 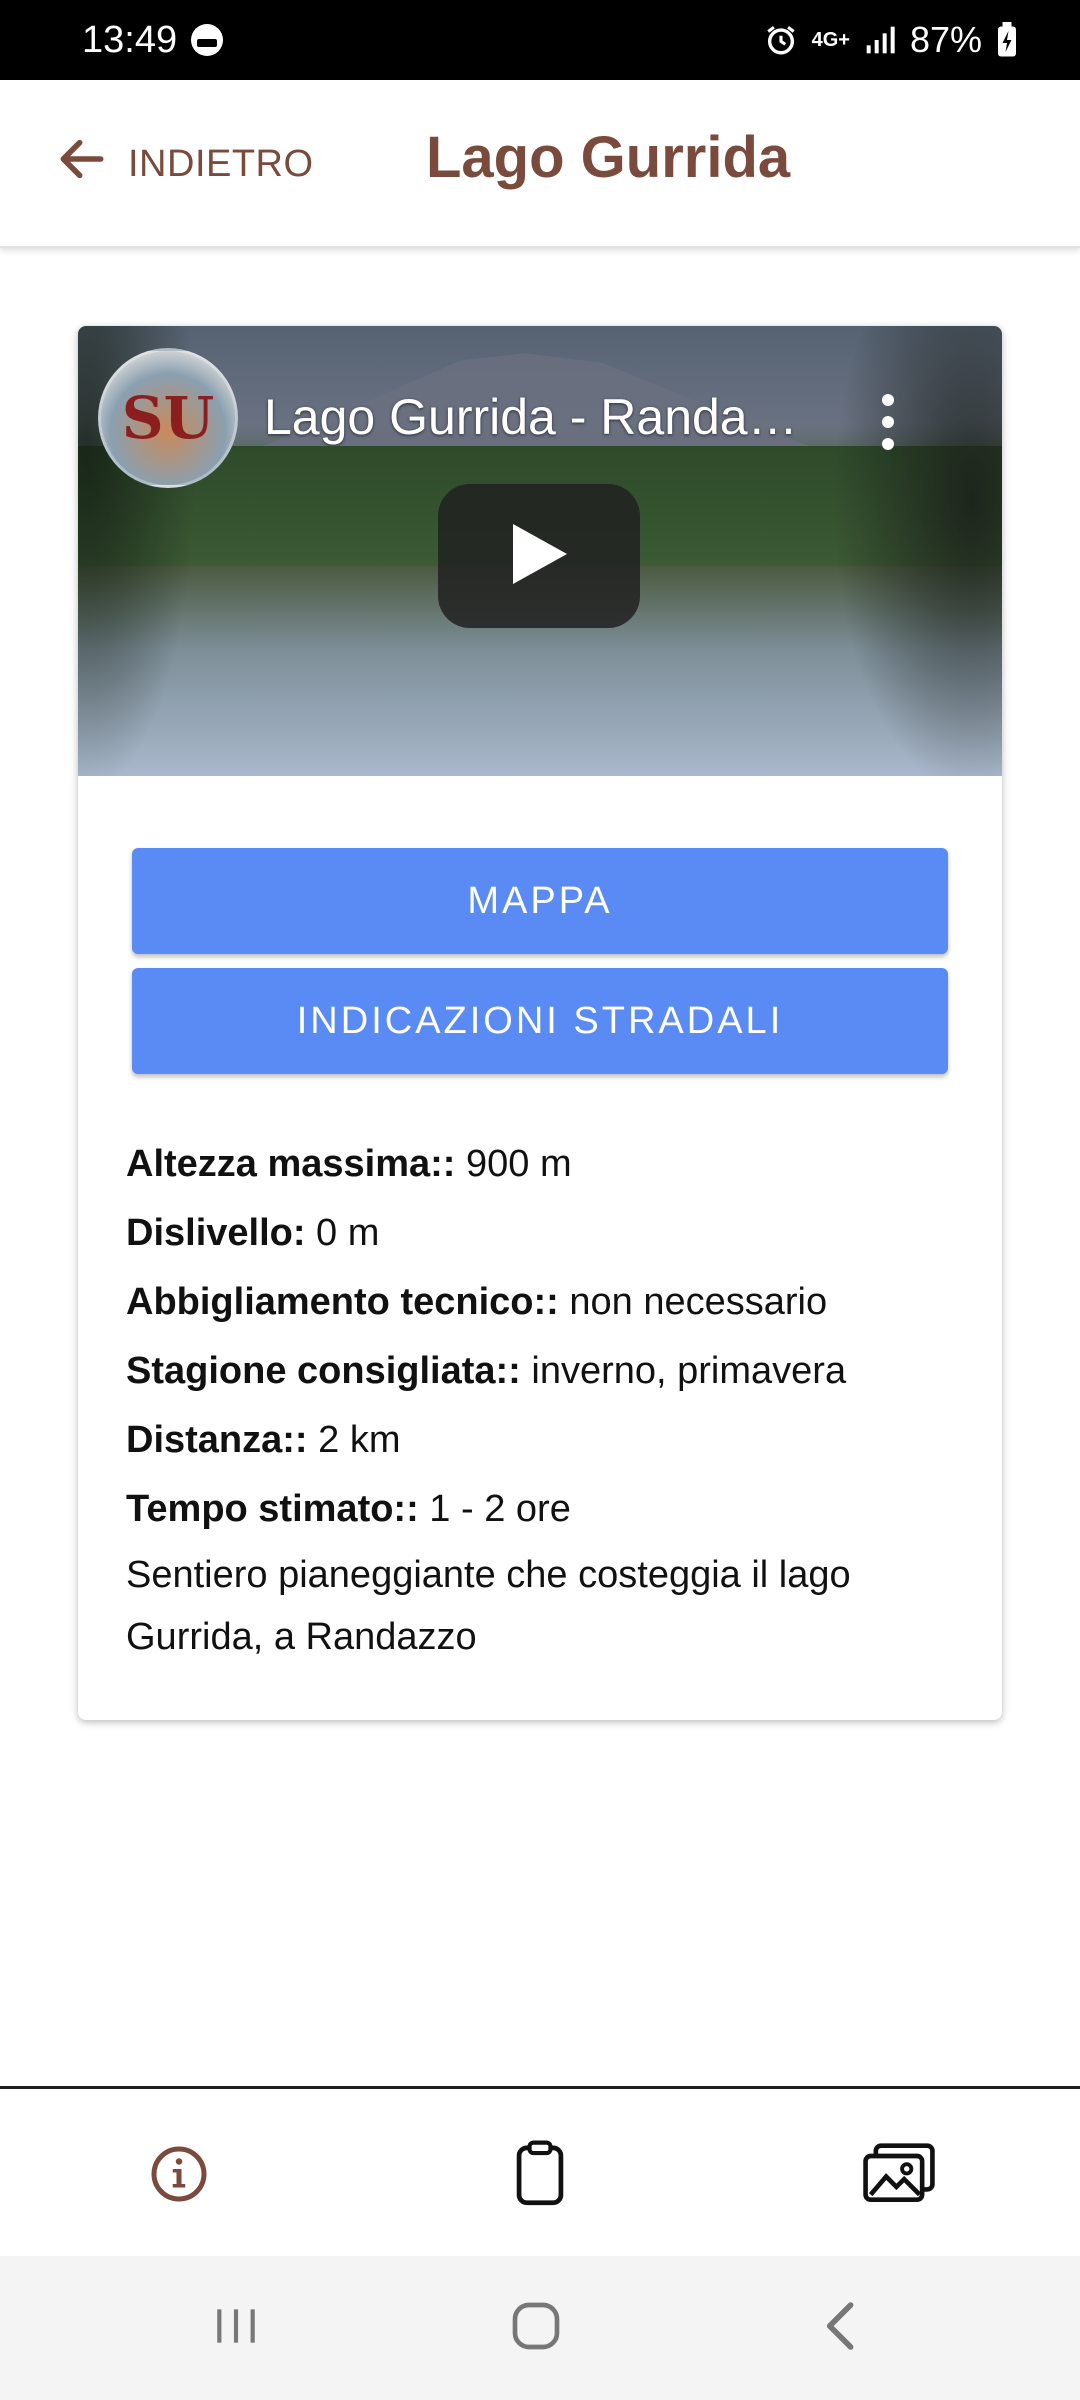 I want to click on system-back-button, so click(x=839, y=2328).